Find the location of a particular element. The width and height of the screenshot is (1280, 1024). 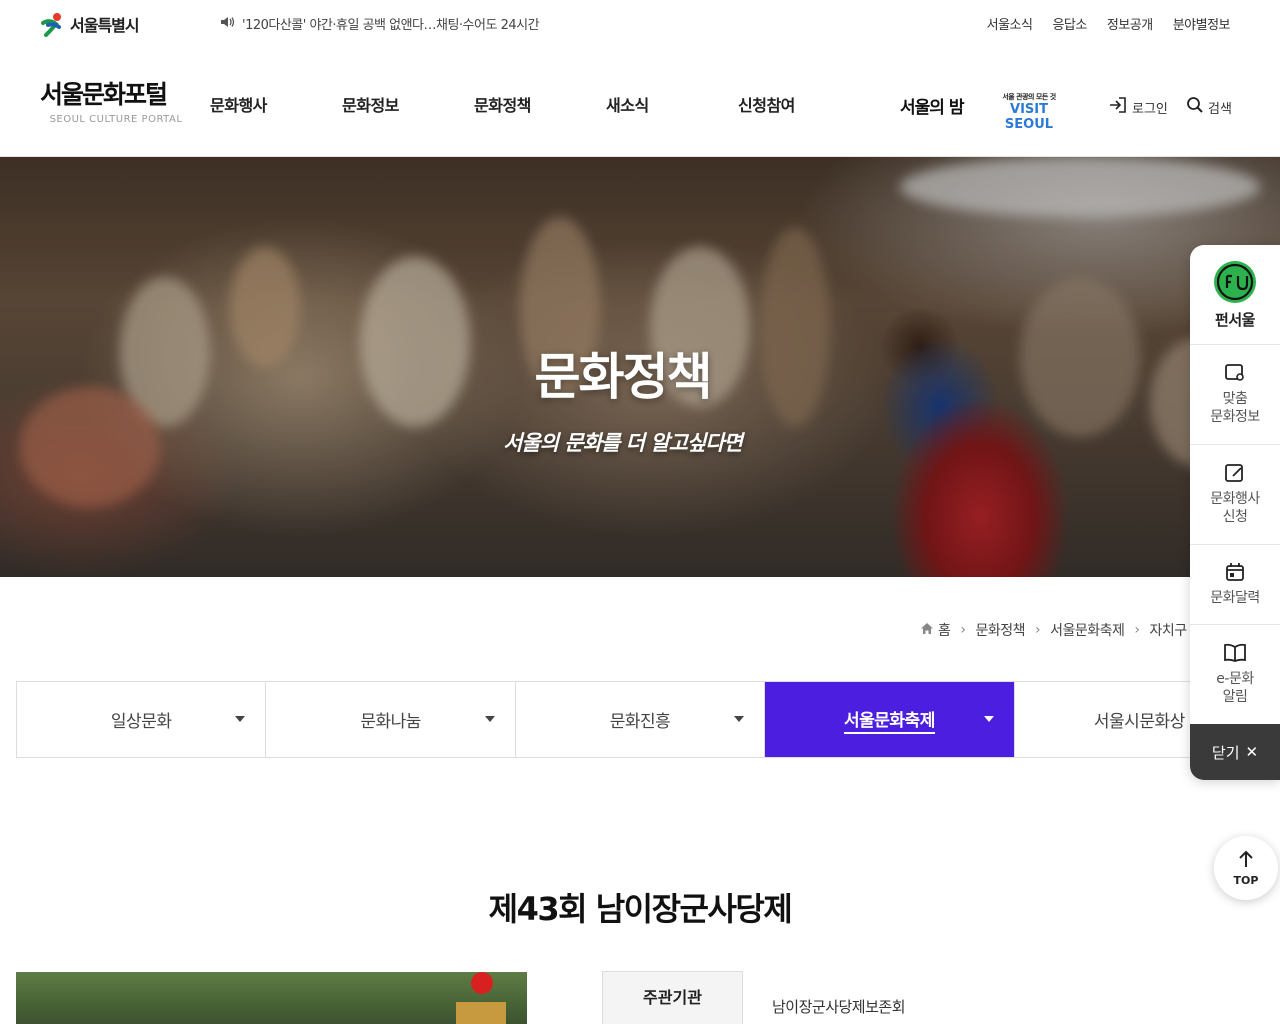

quick-menu: 펀서울 맞춤 문화정보 문화행사 신청 문화달력 e-문화 알림 닫기 ✕ is located at coordinates (1235, 512).